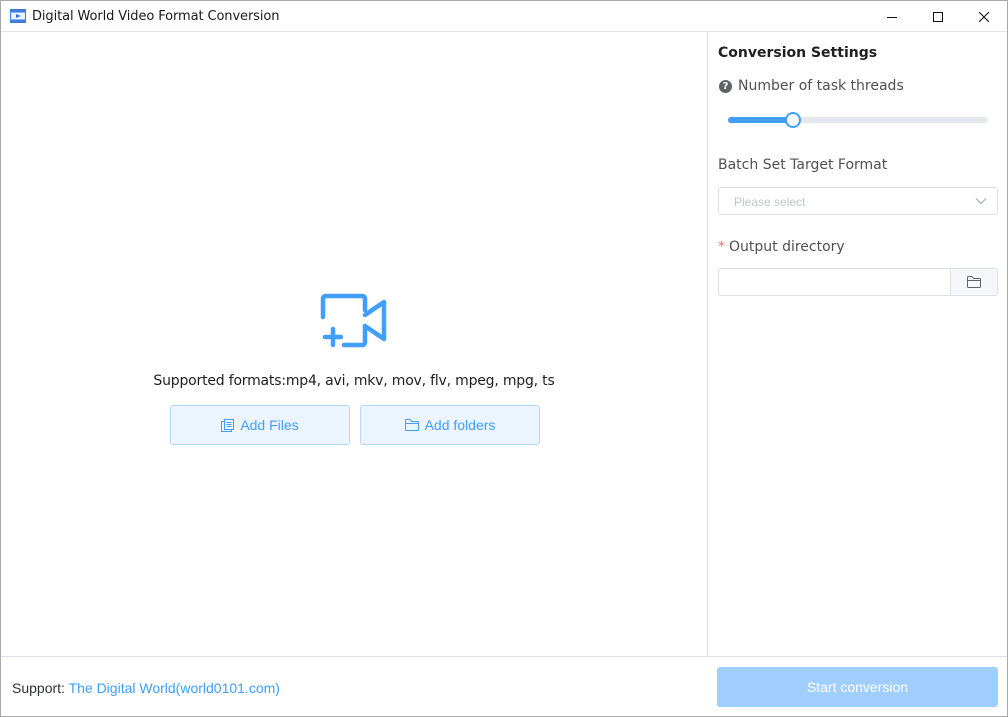 The height and width of the screenshot is (717, 1008). I want to click on settings-title: Conversion Settings, so click(798, 53).